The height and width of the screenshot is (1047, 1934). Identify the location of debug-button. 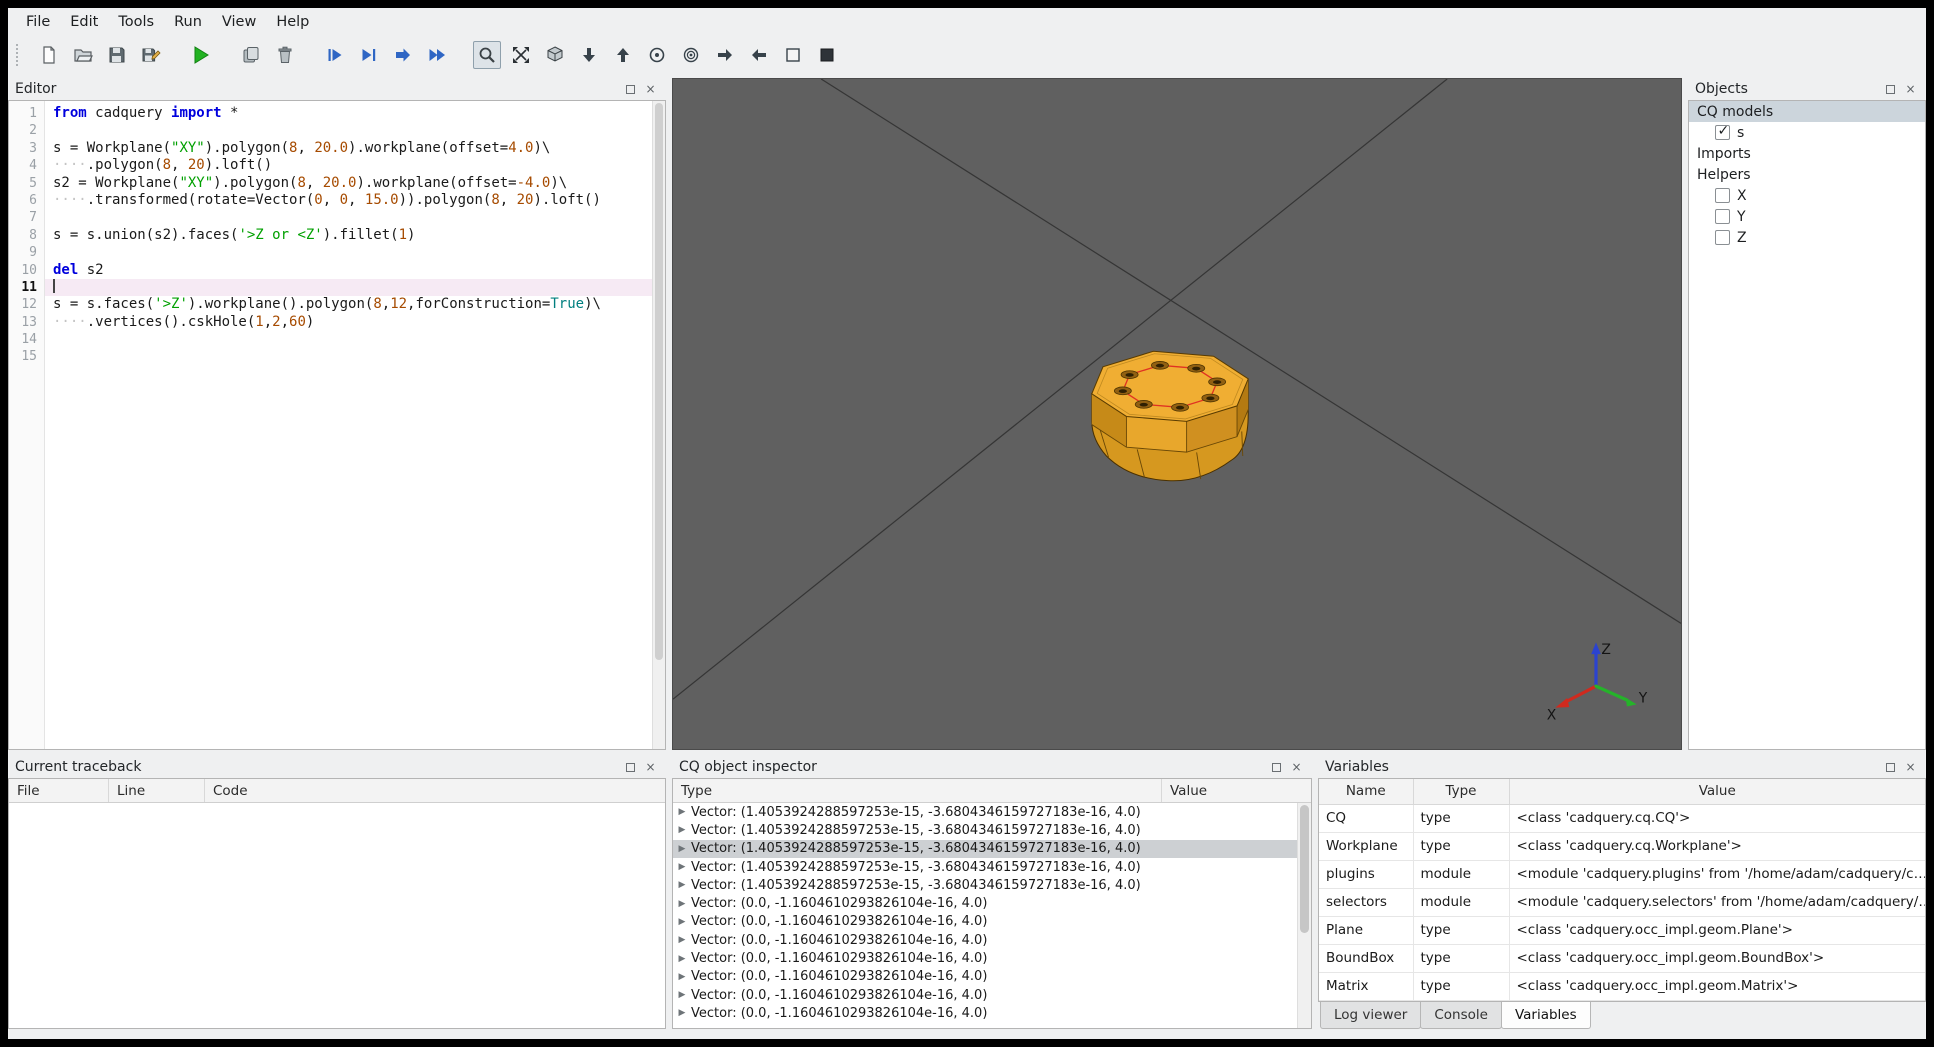
(251, 55).